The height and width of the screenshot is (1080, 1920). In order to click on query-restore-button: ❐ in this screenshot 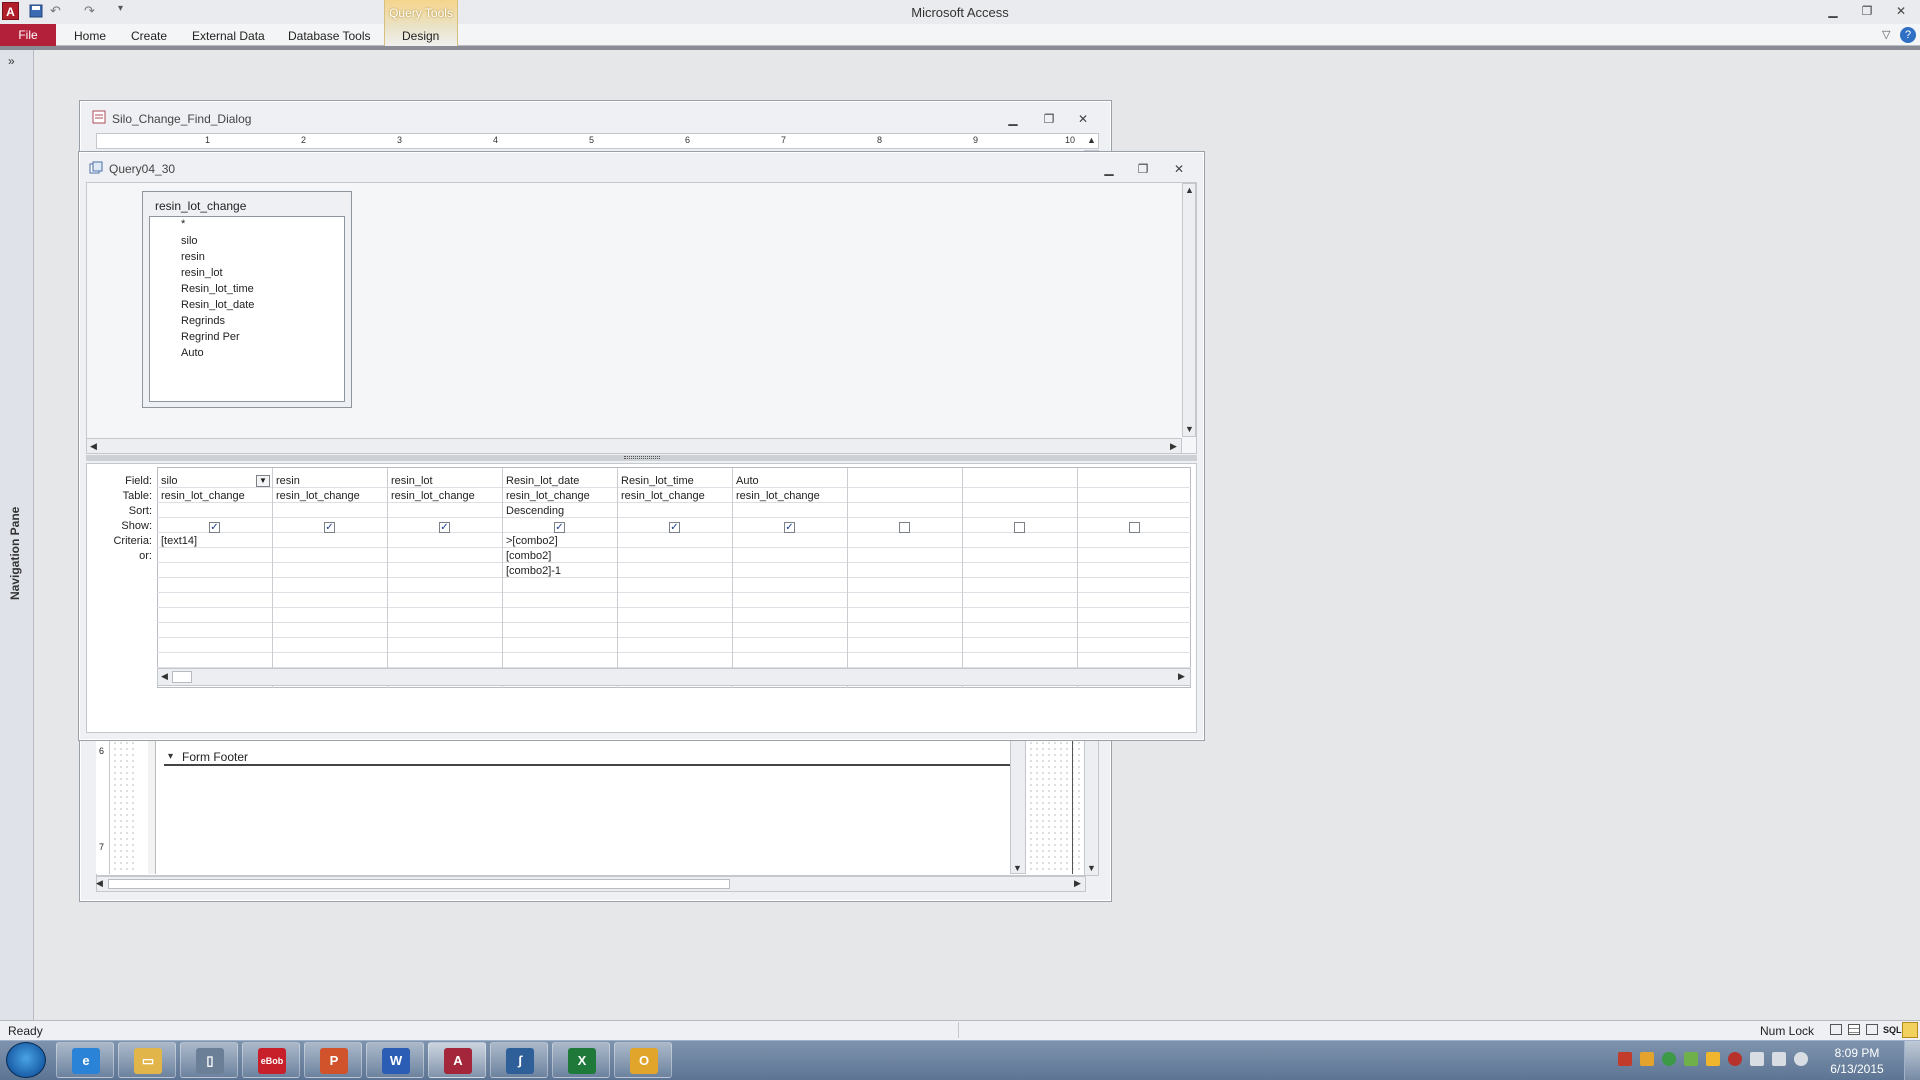, I will do `click(1143, 170)`.